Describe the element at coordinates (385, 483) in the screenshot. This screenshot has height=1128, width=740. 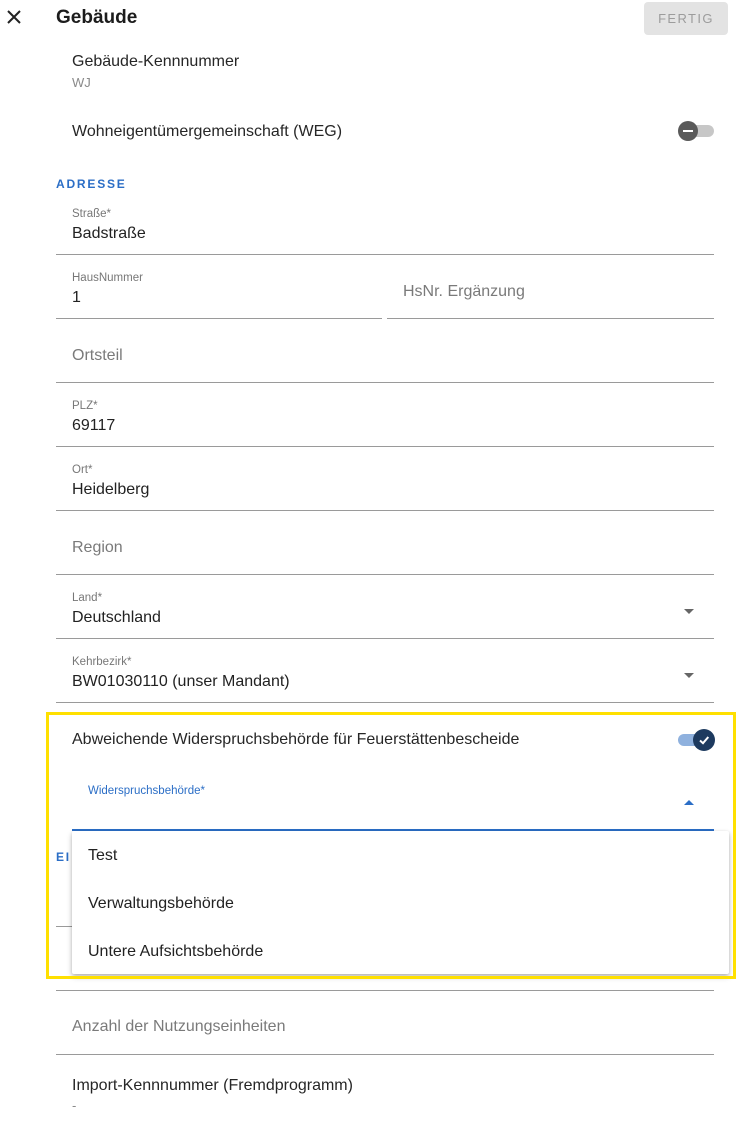
I see `city-field: Ort* Heidelberg` at that location.